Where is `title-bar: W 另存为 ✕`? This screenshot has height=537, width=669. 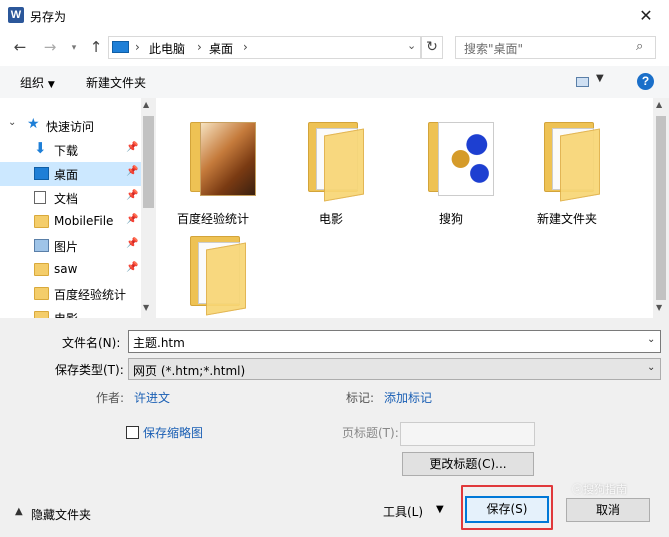
title-bar: W 另存为 ✕ is located at coordinates (334, 16).